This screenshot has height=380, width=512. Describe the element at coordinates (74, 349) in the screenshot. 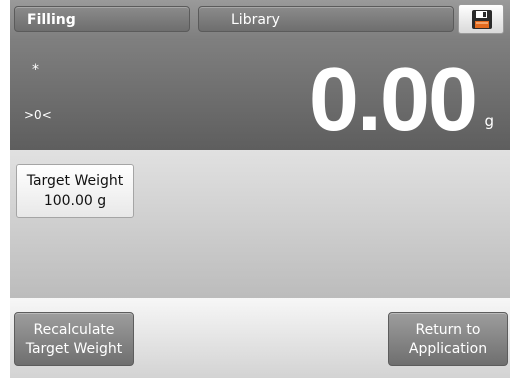

I see `recalculate-label-line2: Target Weight` at that location.